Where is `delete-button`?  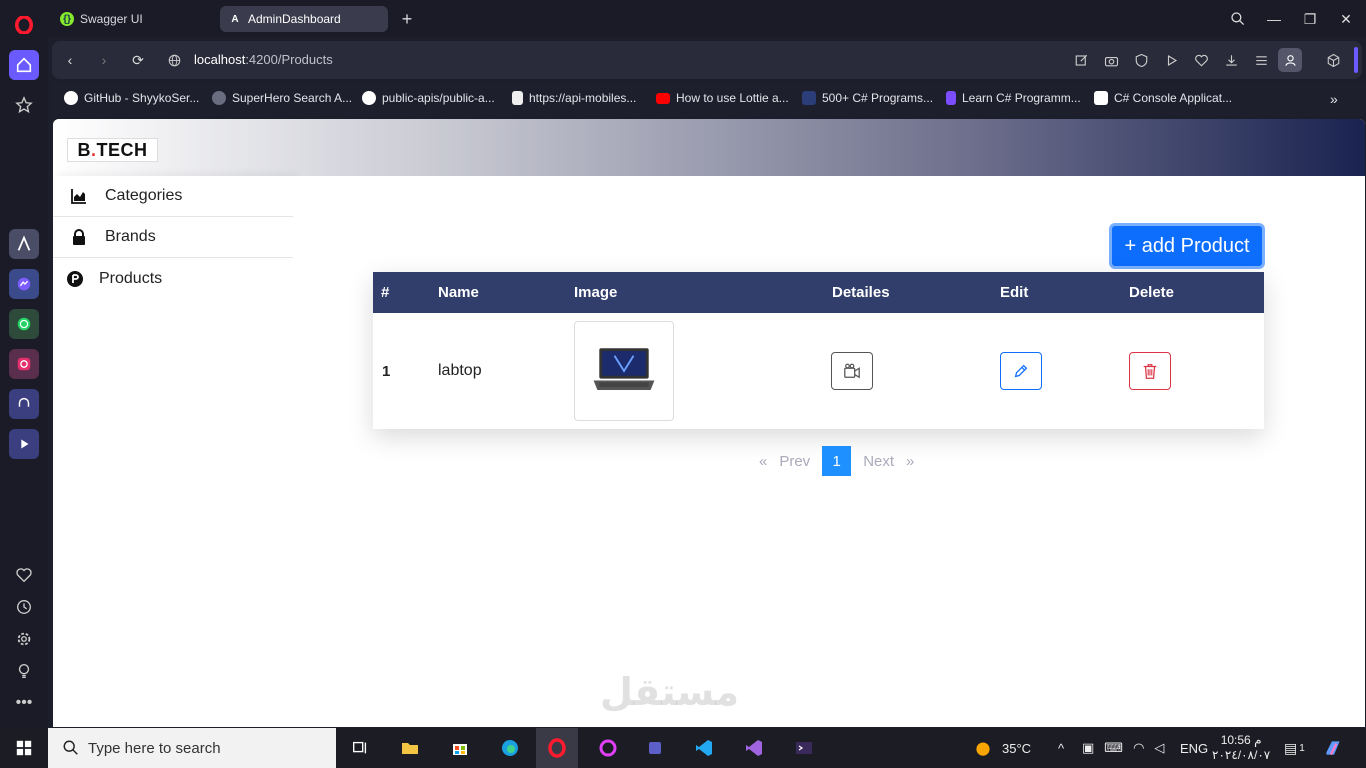
delete-button is located at coordinates (1150, 371).